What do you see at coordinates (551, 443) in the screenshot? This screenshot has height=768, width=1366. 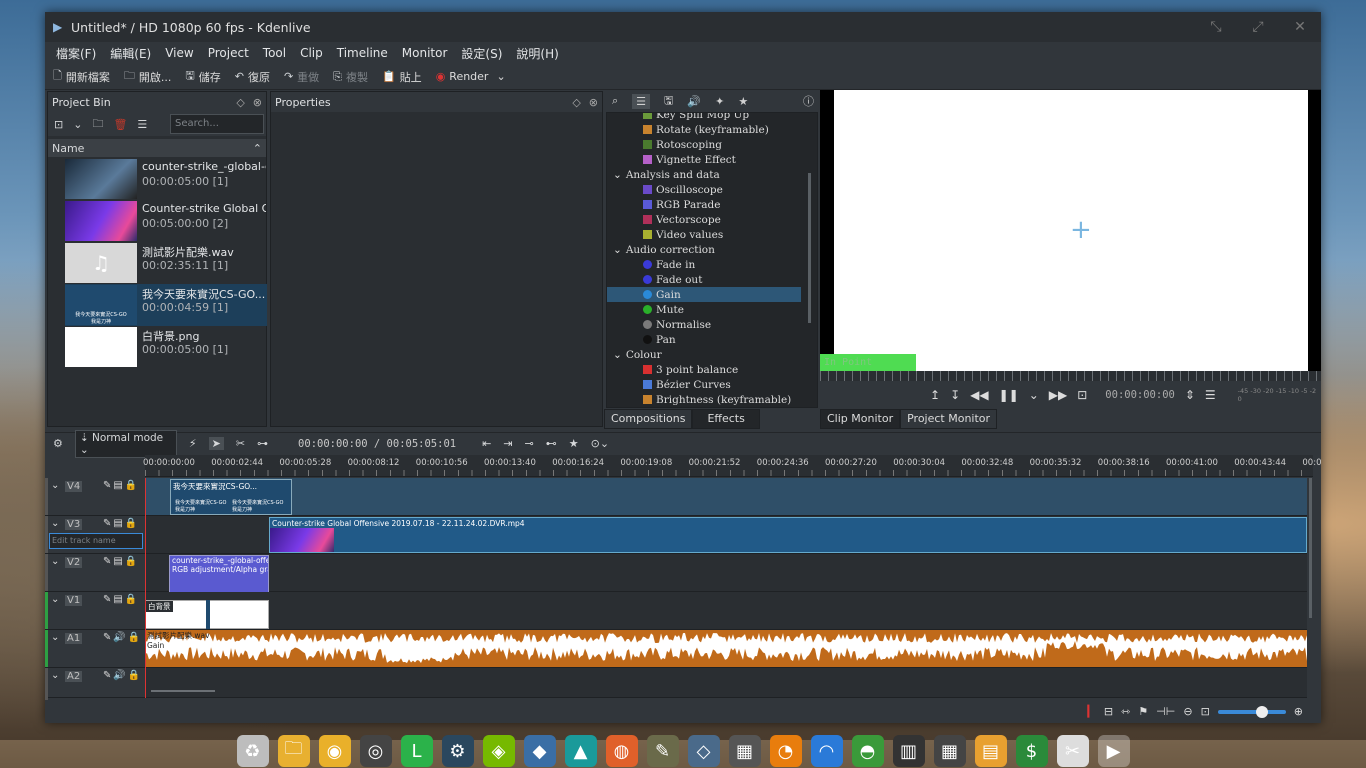 I see `extract-icon: ⊷` at bounding box center [551, 443].